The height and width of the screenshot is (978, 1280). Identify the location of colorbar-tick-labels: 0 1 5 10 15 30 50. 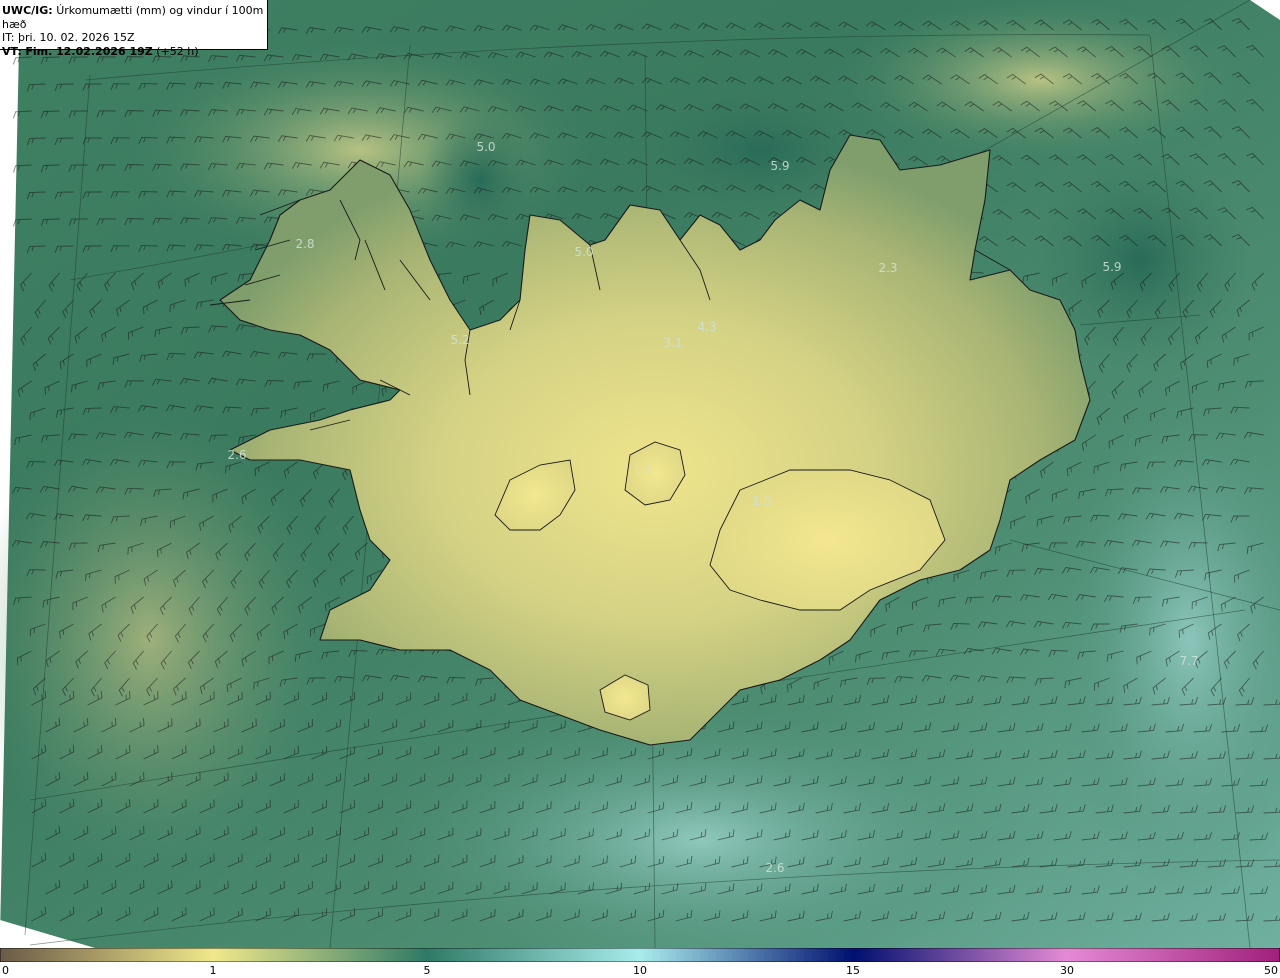
(640, 970).